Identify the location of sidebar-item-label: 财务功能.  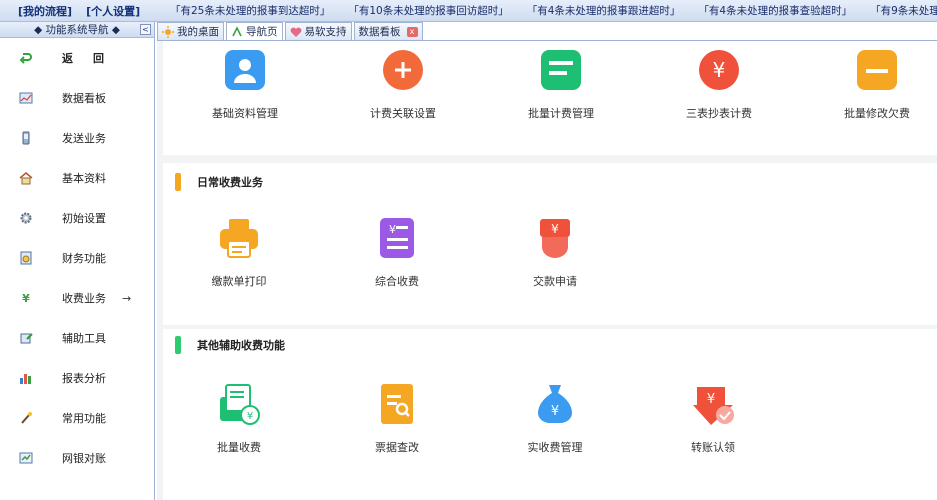
(84, 258).